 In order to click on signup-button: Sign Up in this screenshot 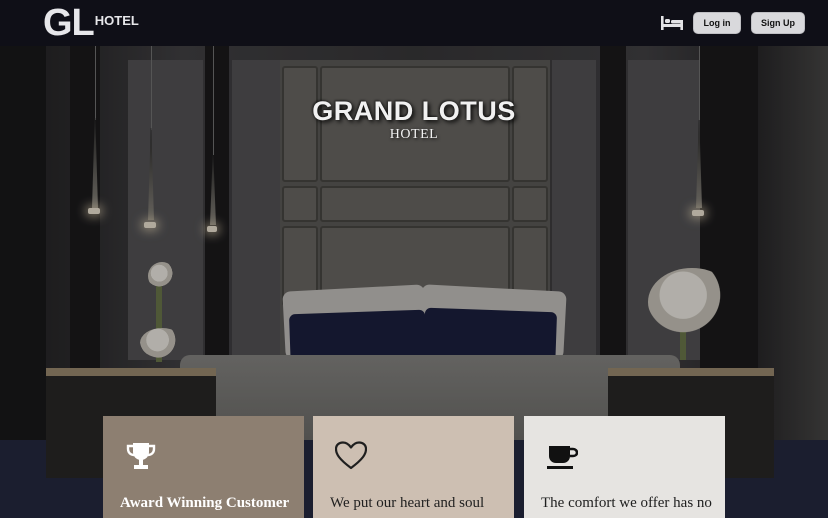, I will do `click(778, 23)`.